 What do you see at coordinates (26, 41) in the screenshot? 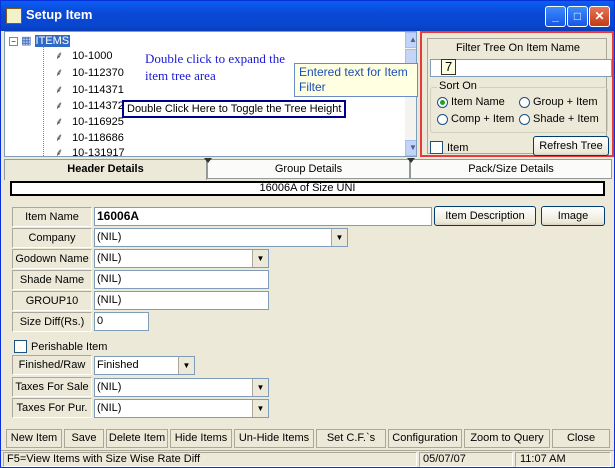
I see `folder-icon: ▦` at bounding box center [26, 41].